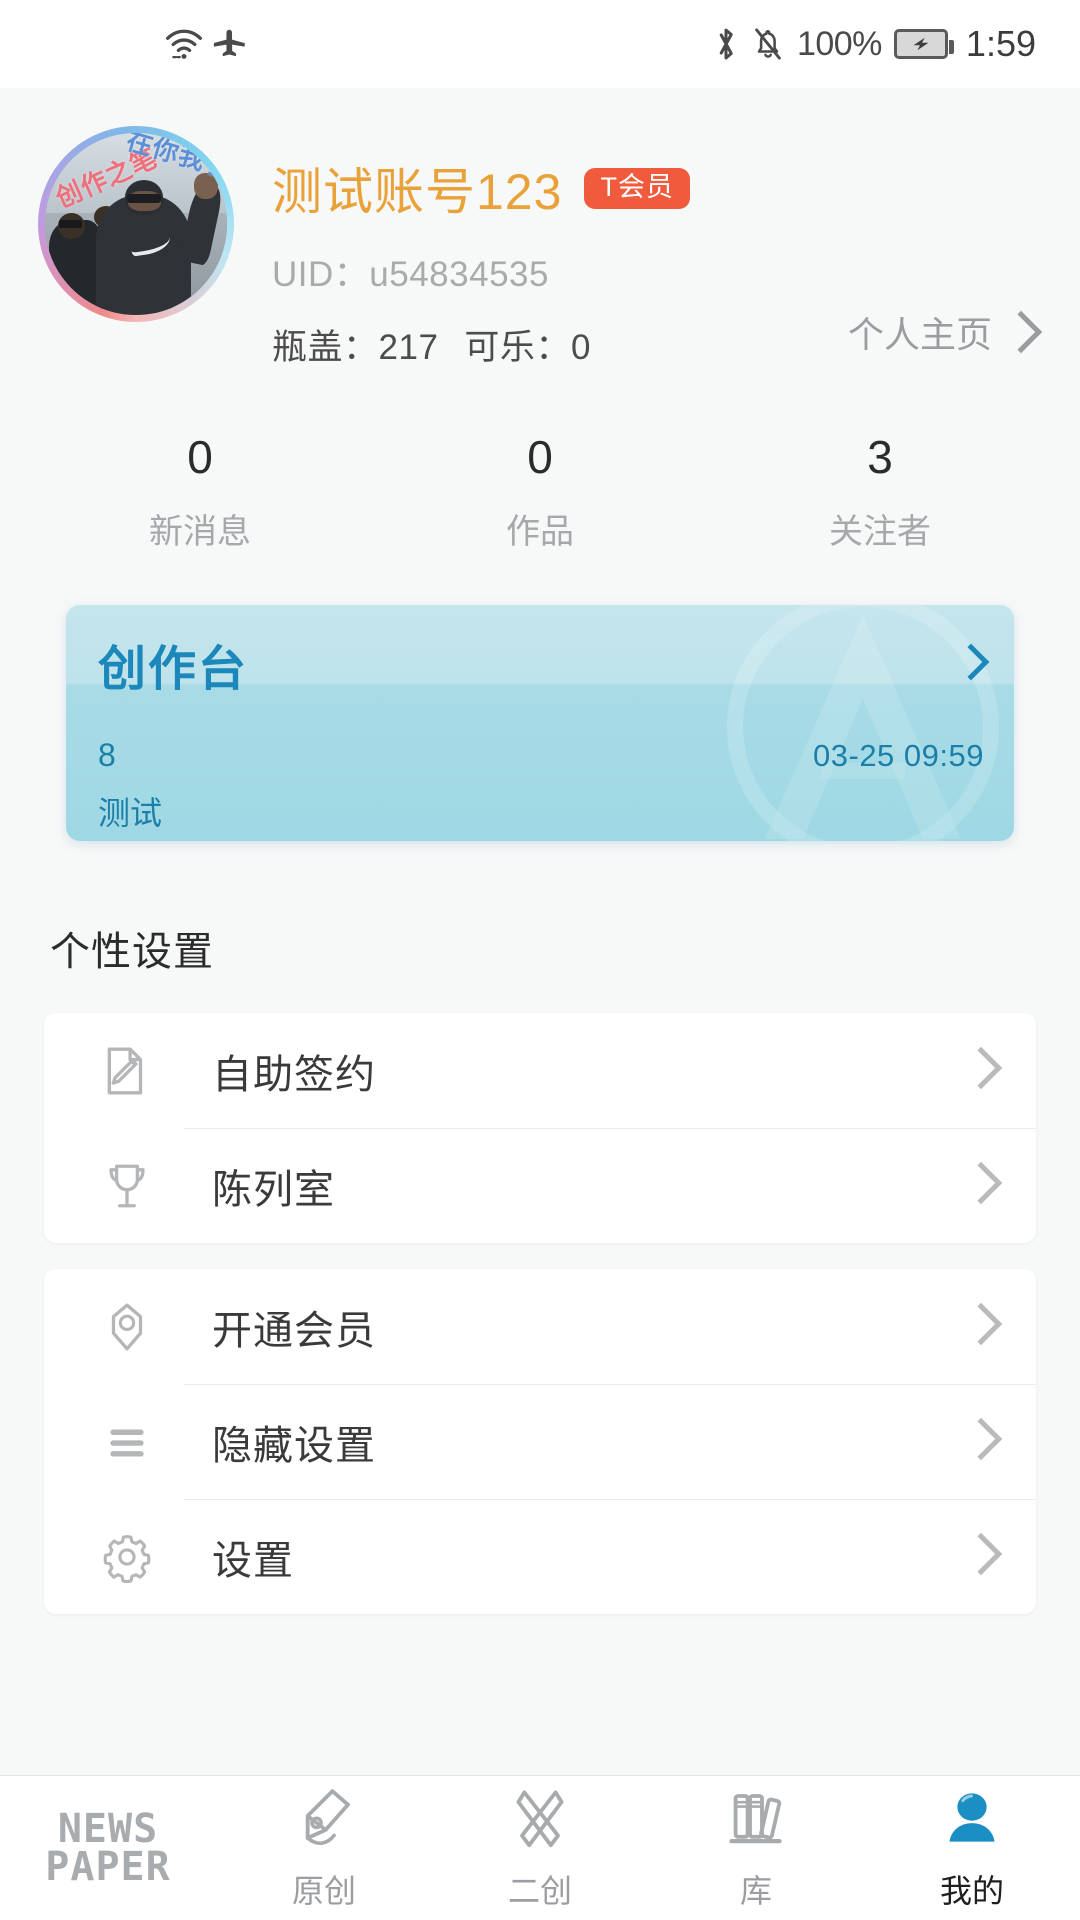  I want to click on username-row: 测试账号123 T会员, so click(657, 188).